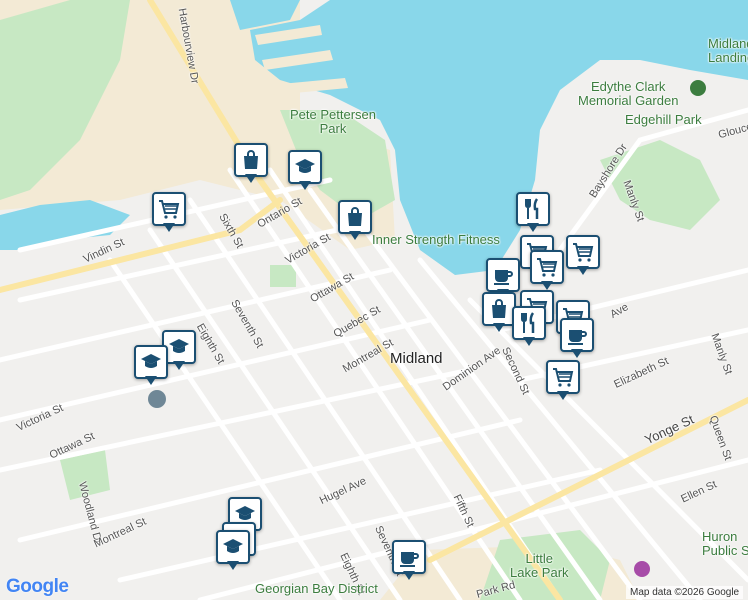 The width and height of the screenshot is (748, 600). What do you see at coordinates (316, 588) in the screenshot?
I see `georgian-bay-district-label: Georgian Bay District` at bounding box center [316, 588].